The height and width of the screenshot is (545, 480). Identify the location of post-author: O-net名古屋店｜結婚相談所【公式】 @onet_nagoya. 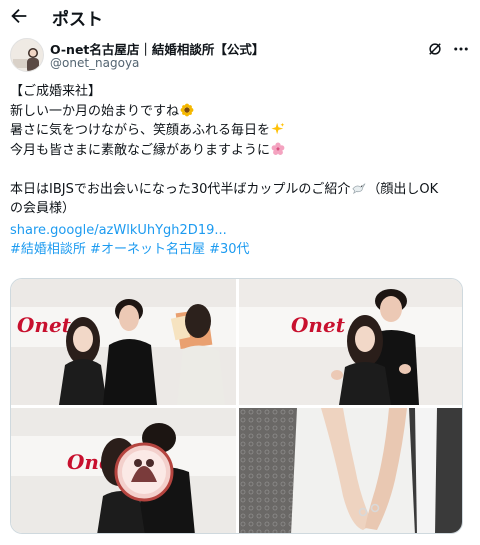
(240, 56).